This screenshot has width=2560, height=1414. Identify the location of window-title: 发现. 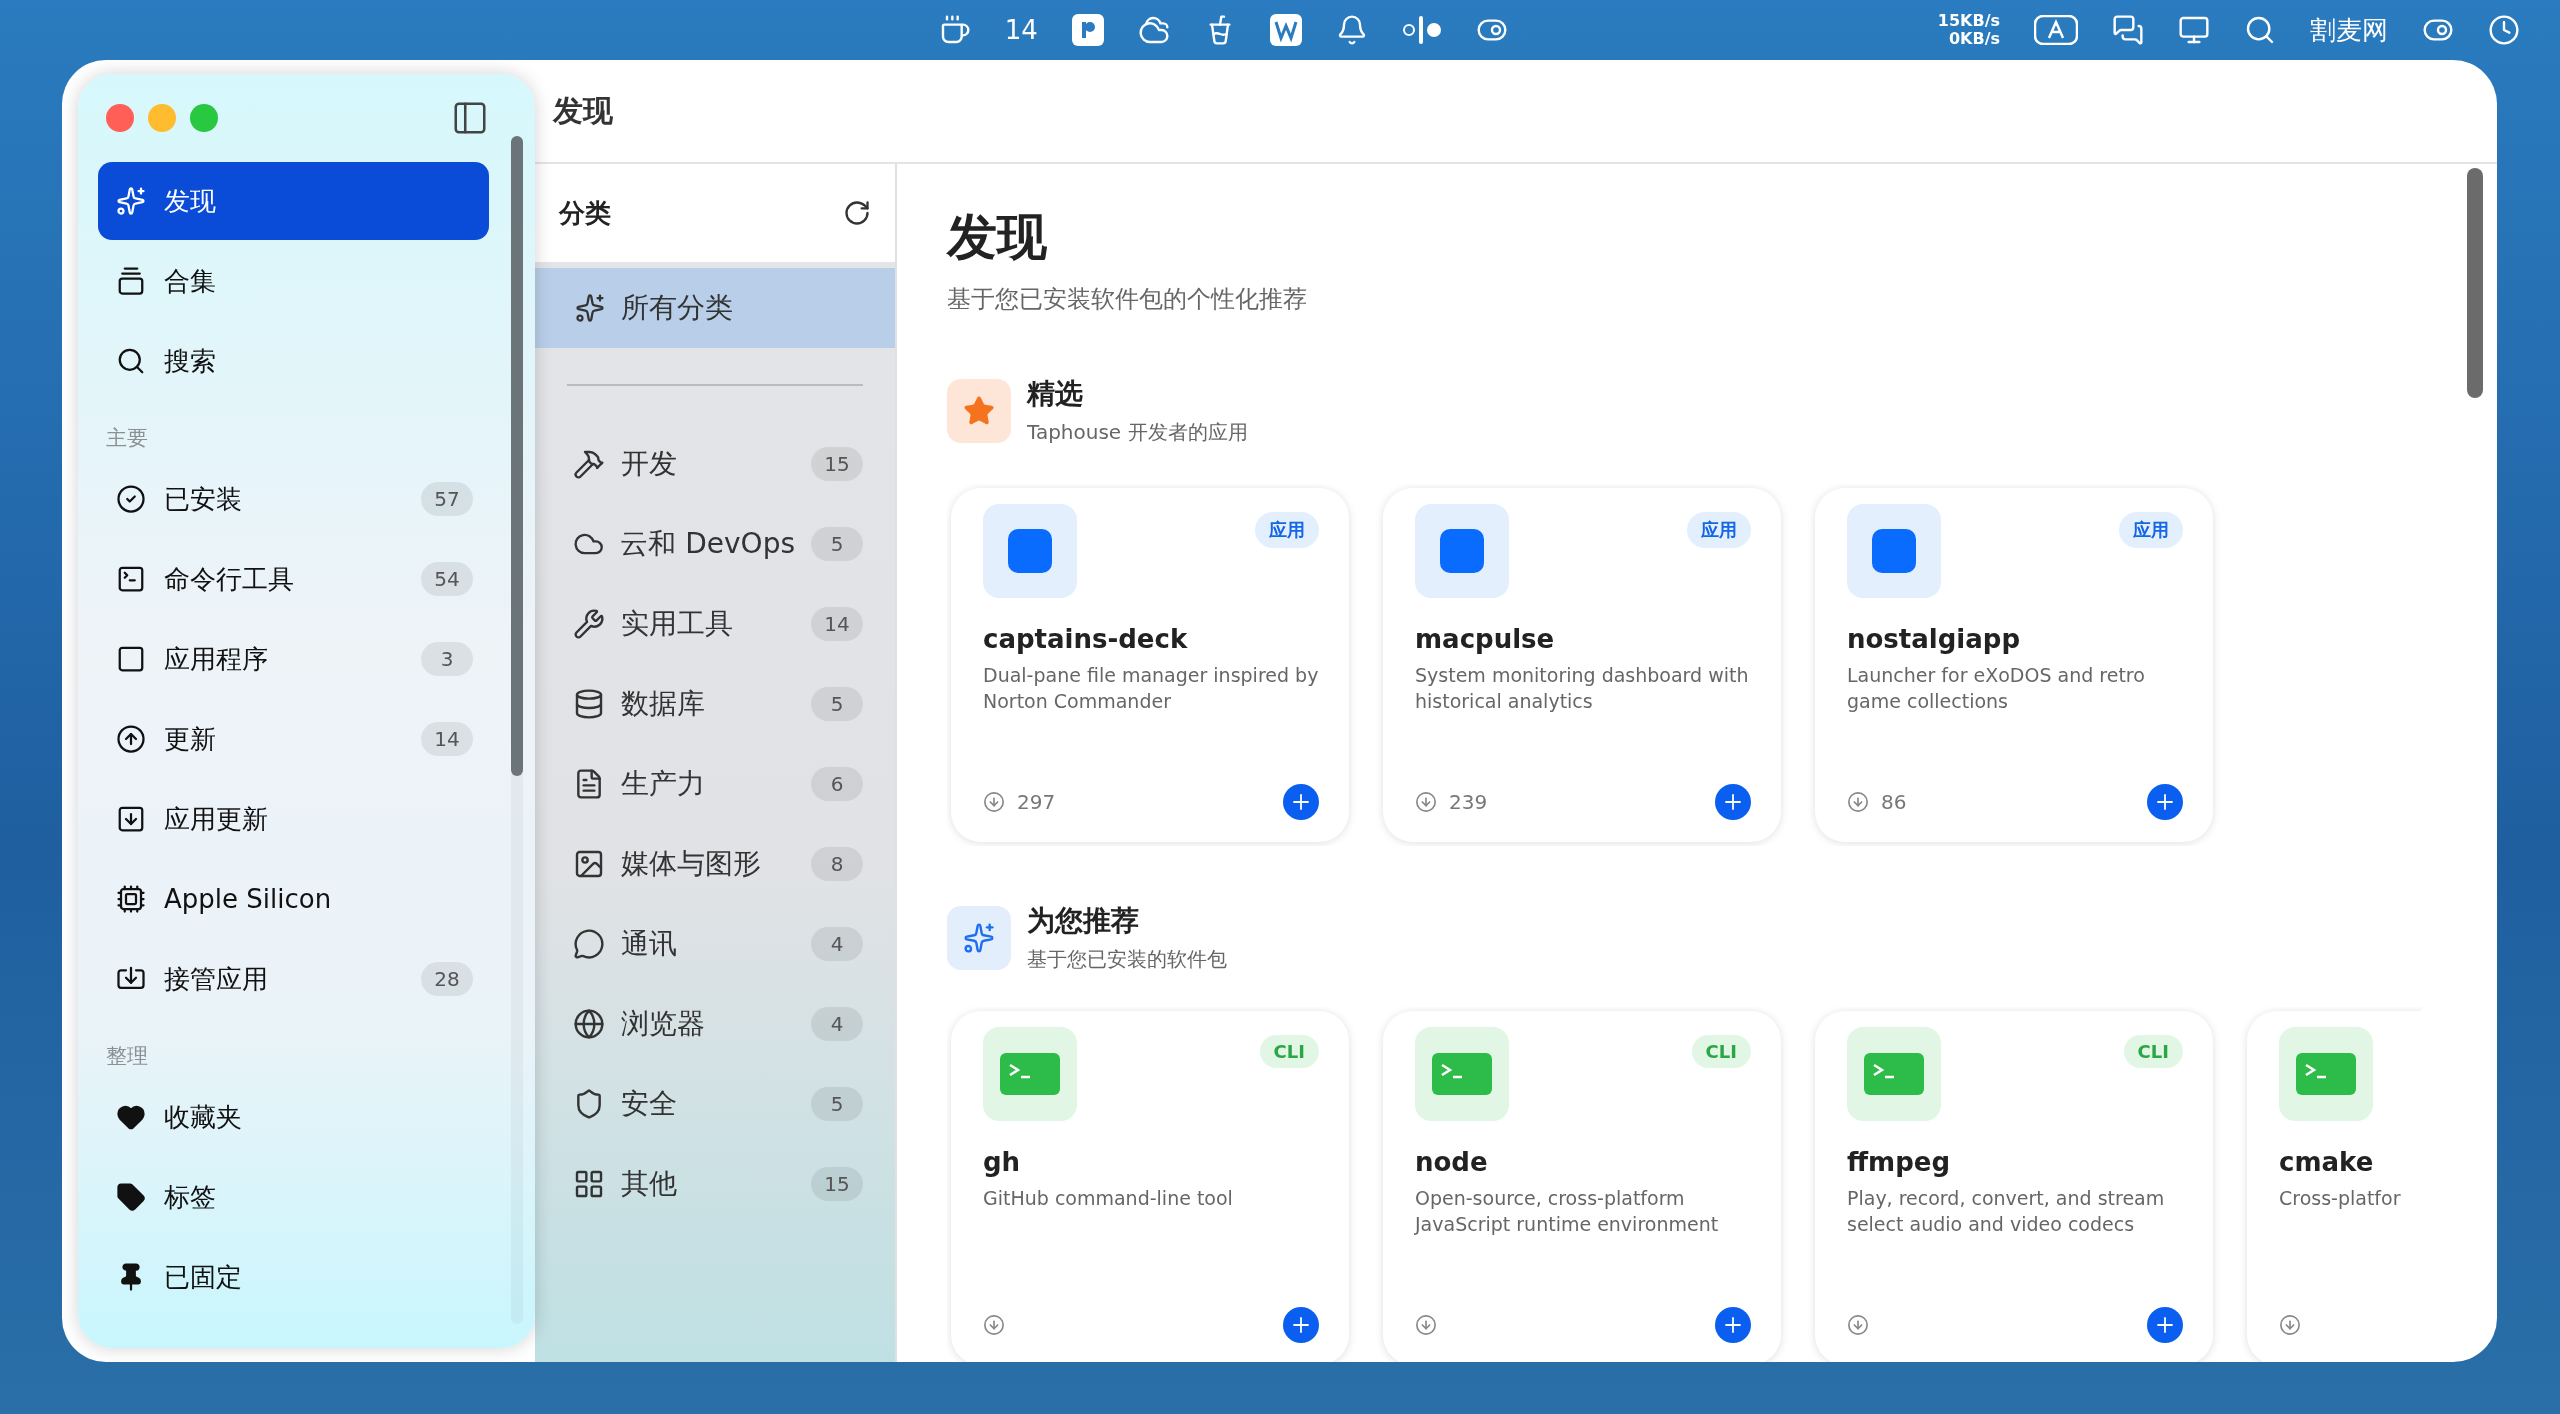
(583, 110).